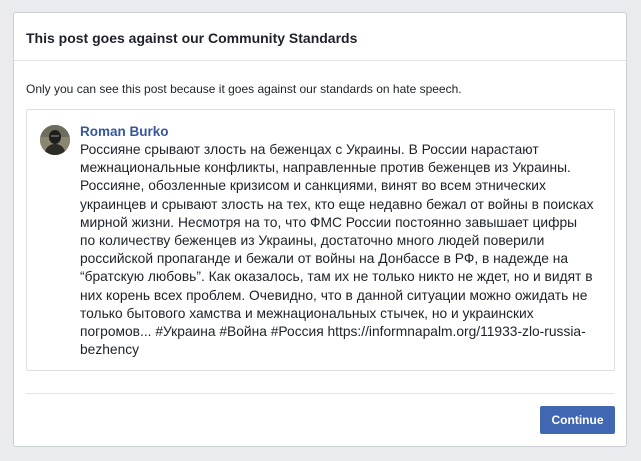 This screenshot has width=641, height=461. What do you see at coordinates (124, 131) in the screenshot?
I see `post-author-link: Roman Burko` at bounding box center [124, 131].